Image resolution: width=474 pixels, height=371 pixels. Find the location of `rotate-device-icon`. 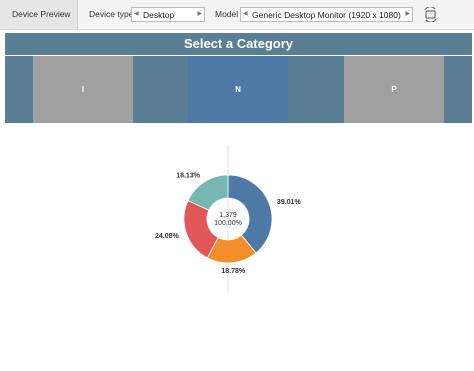

rotate-device-icon is located at coordinates (430, 14).